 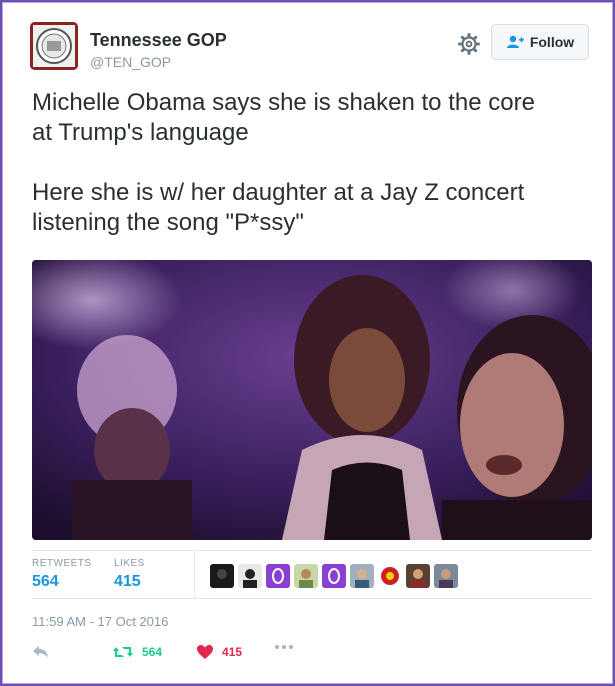 What do you see at coordinates (205, 652) in the screenshot?
I see `heart-icon` at bounding box center [205, 652].